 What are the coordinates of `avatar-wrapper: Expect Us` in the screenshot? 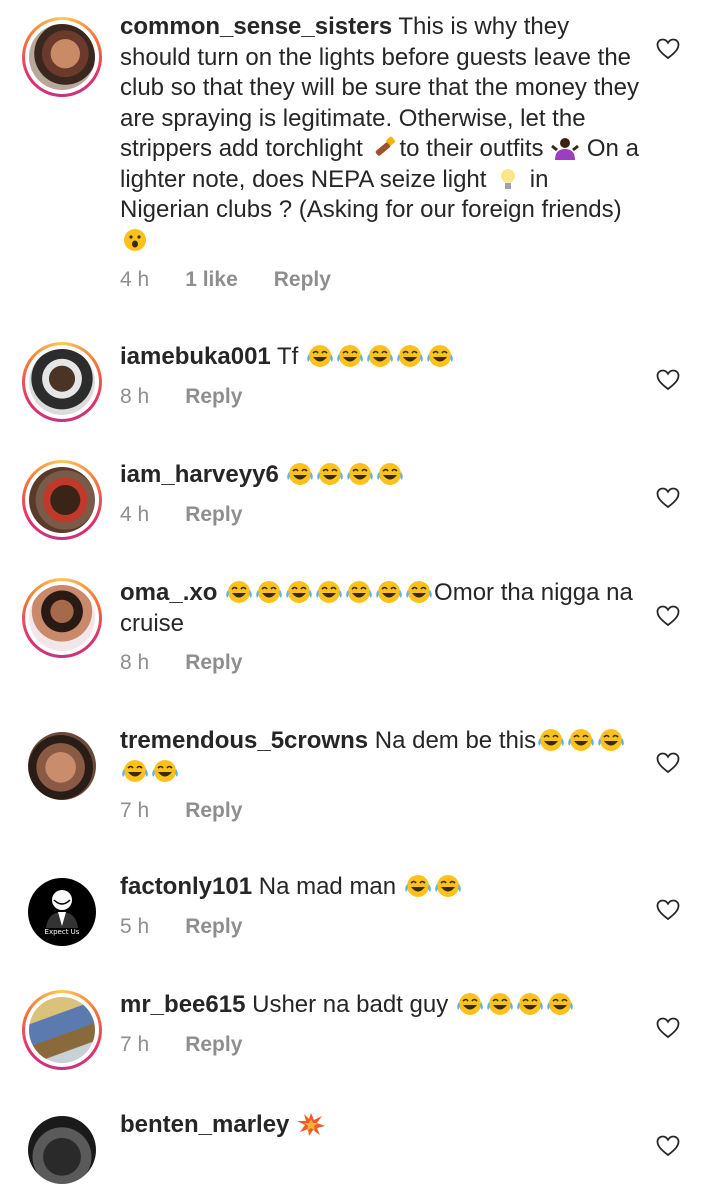 It's located at (62, 912).